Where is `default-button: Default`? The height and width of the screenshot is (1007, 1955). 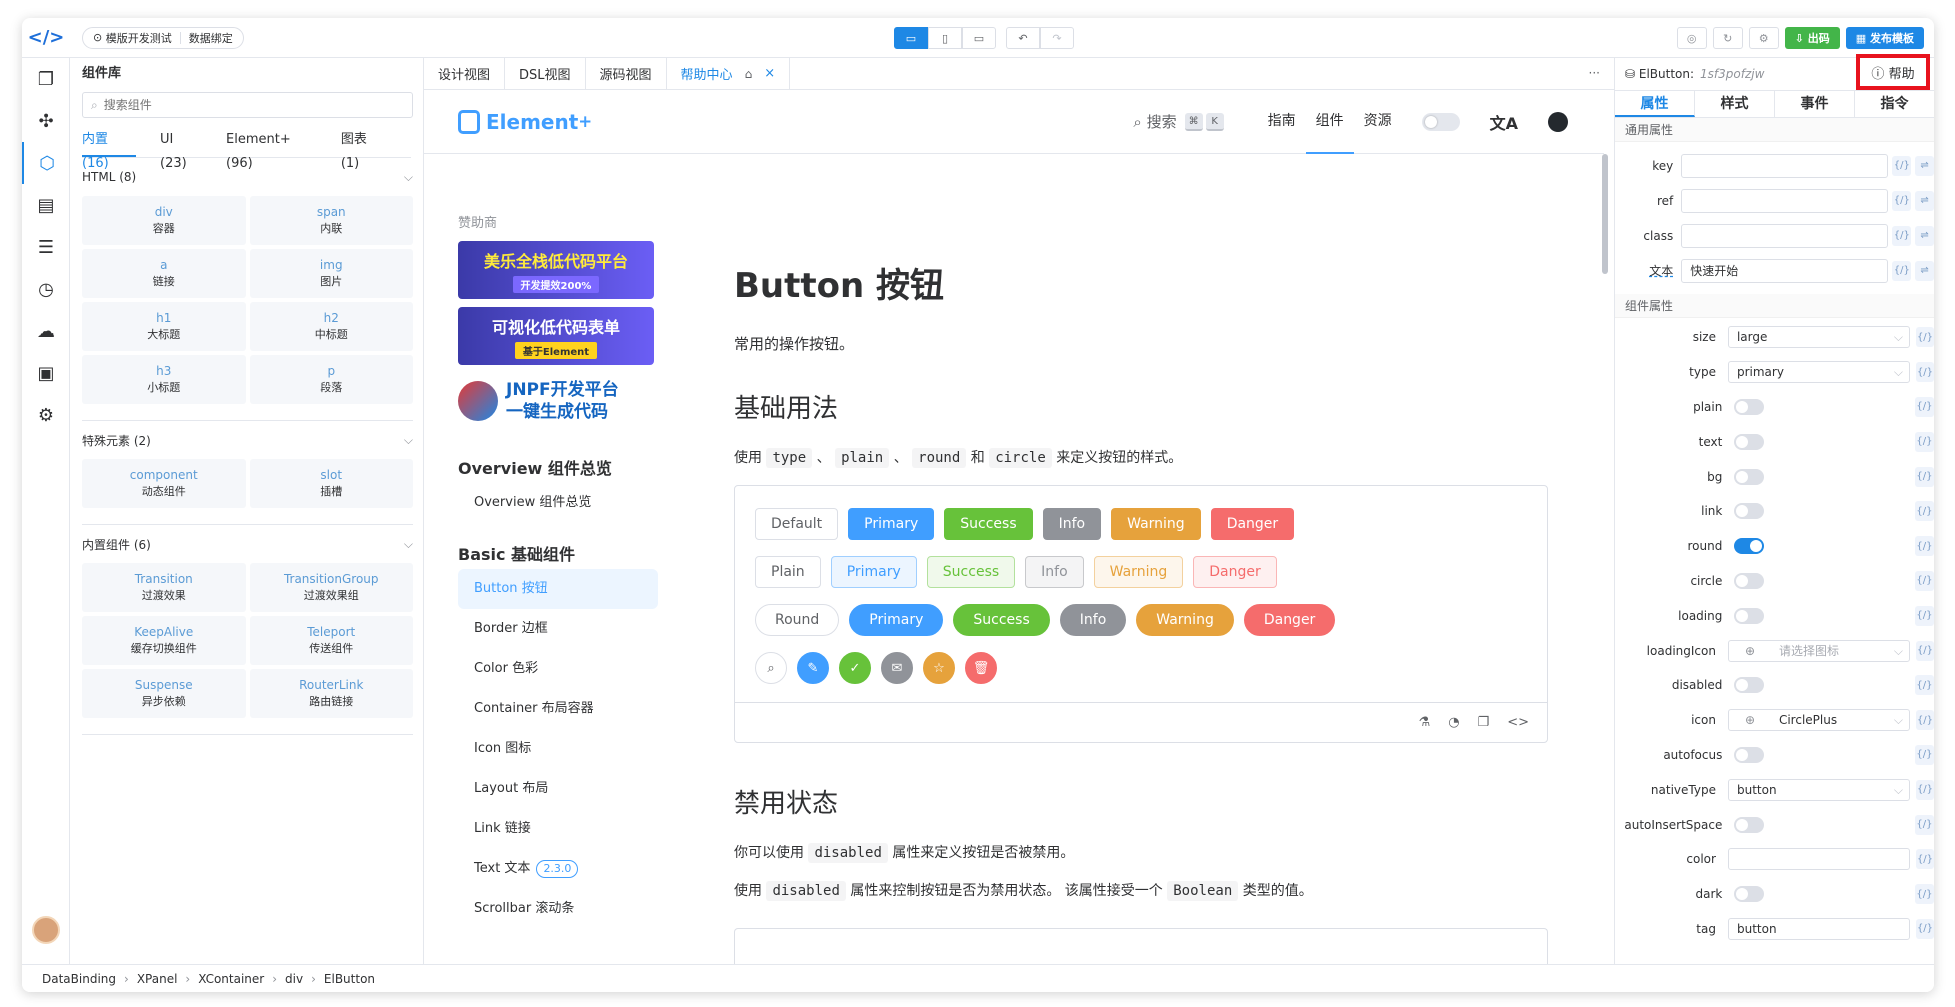
default-button: Default is located at coordinates (797, 524).